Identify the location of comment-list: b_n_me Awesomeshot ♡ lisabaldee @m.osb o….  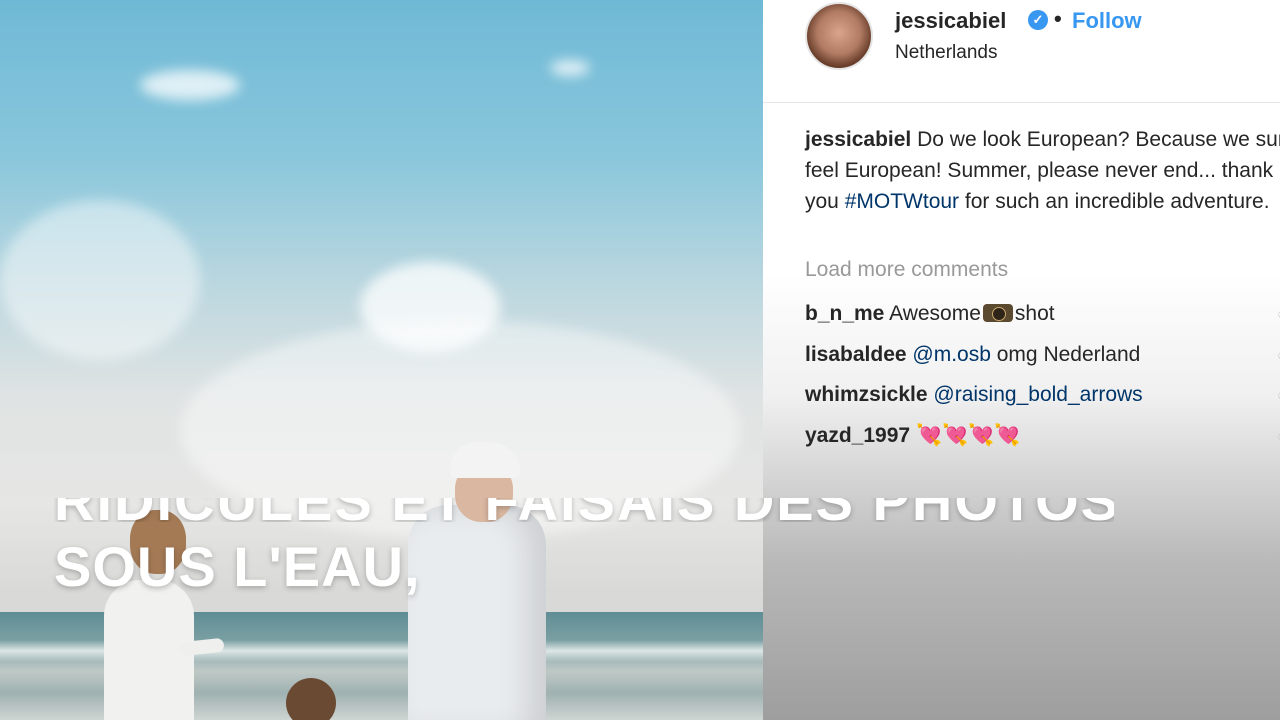
(1042, 383).